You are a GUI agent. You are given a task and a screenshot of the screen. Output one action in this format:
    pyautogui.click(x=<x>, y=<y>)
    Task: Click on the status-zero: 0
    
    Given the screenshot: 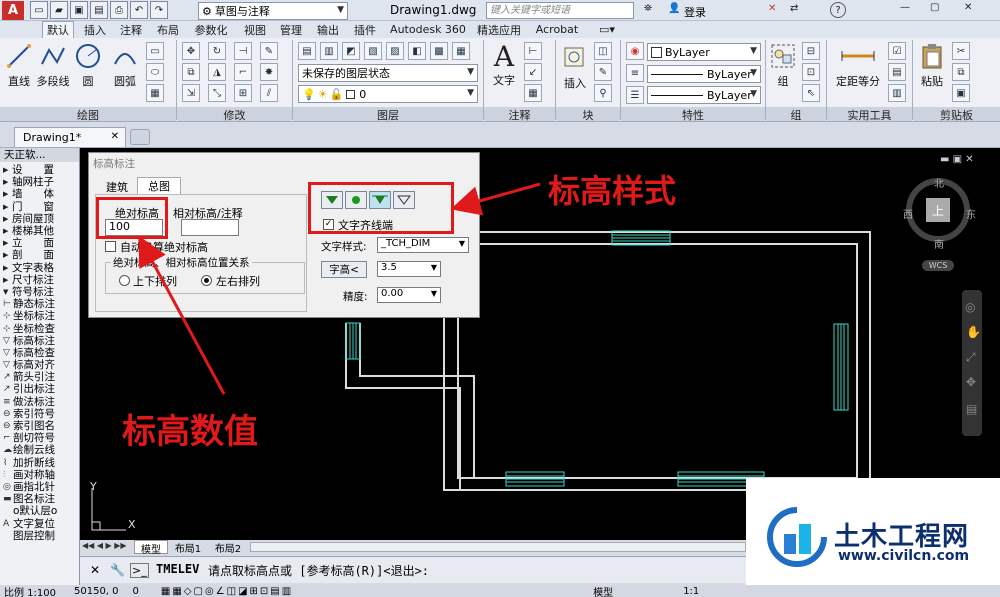 What is the action you would take?
    pyautogui.click(x=135, y=591)
    